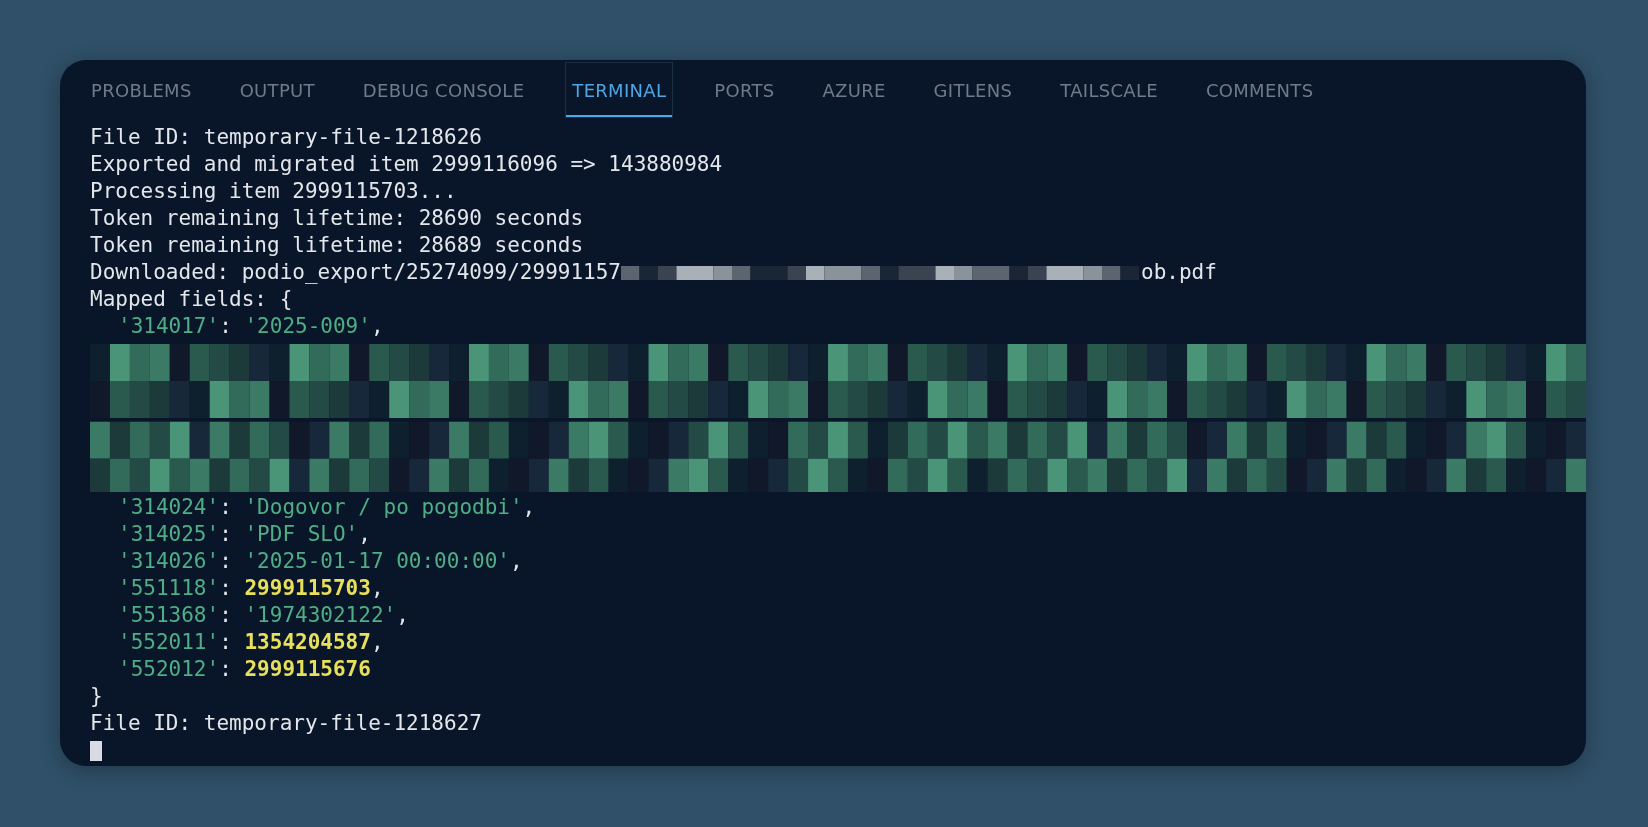 Image resolution: width=1648 pixels, height=827 pixels. I want to click on terminal-text: Exported and migrated item 2999116096 => 143880984, so click(406, 164).